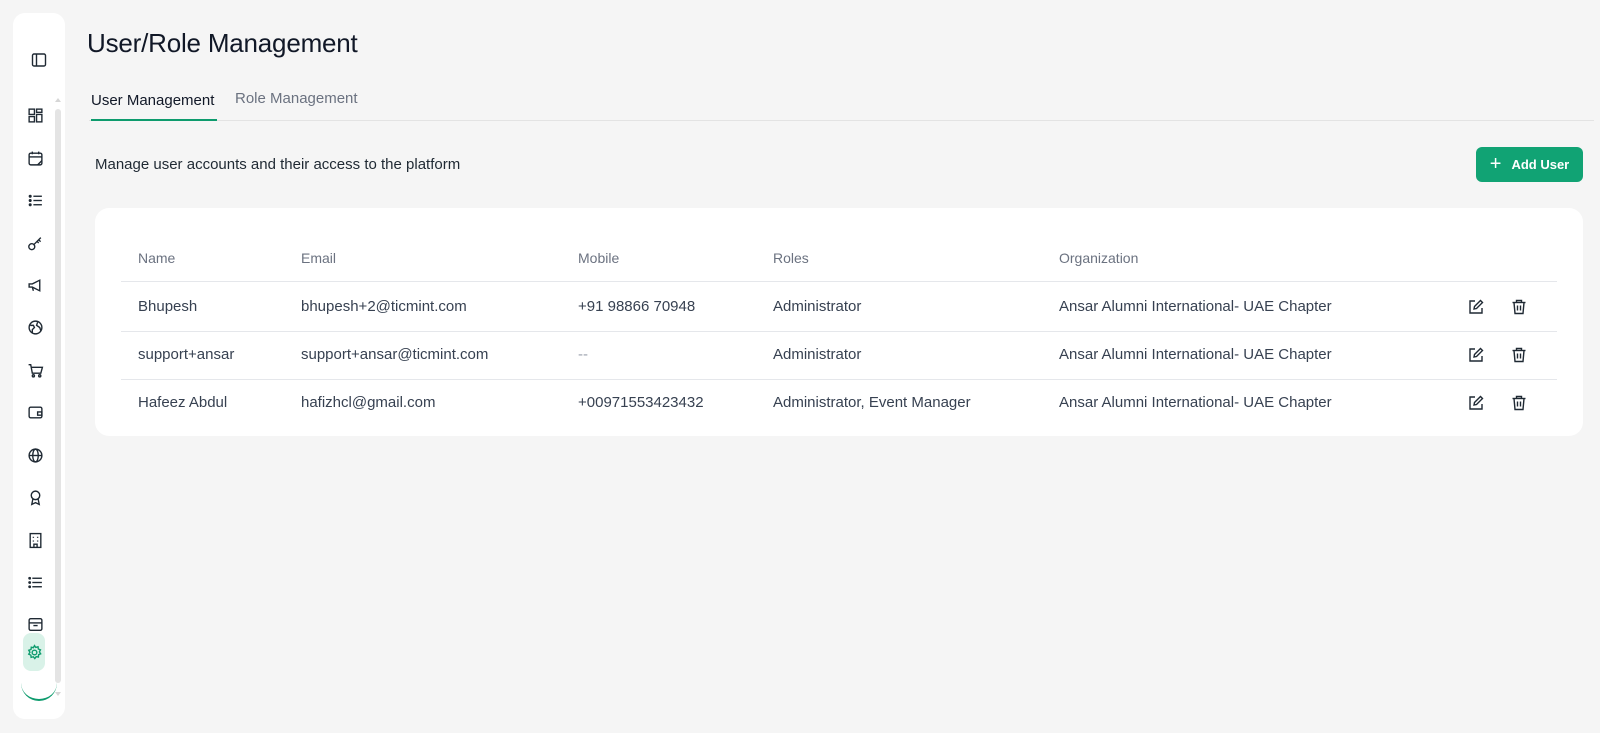 The image size is (1600, 733). I want to click on scroll-up-arrow, so click(58, 100).